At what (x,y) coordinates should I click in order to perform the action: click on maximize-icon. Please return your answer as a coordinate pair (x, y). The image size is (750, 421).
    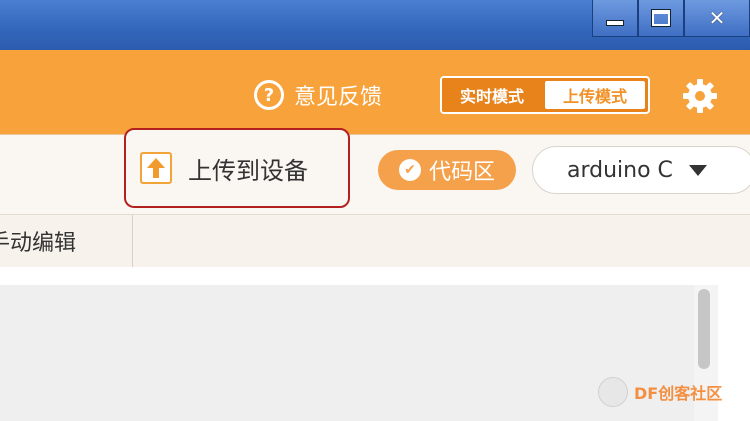
    Looking at the image, I should click on (661, 18).